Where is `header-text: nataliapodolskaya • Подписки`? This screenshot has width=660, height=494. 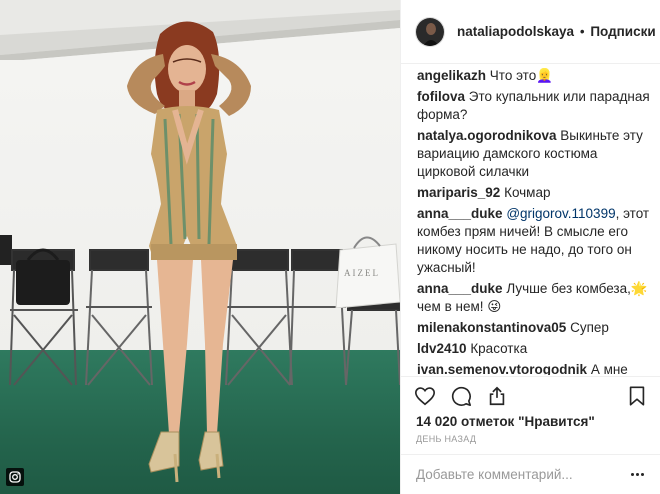 header-text: nataliapodolskaya • Подписки is located at coordinates (556, 31).